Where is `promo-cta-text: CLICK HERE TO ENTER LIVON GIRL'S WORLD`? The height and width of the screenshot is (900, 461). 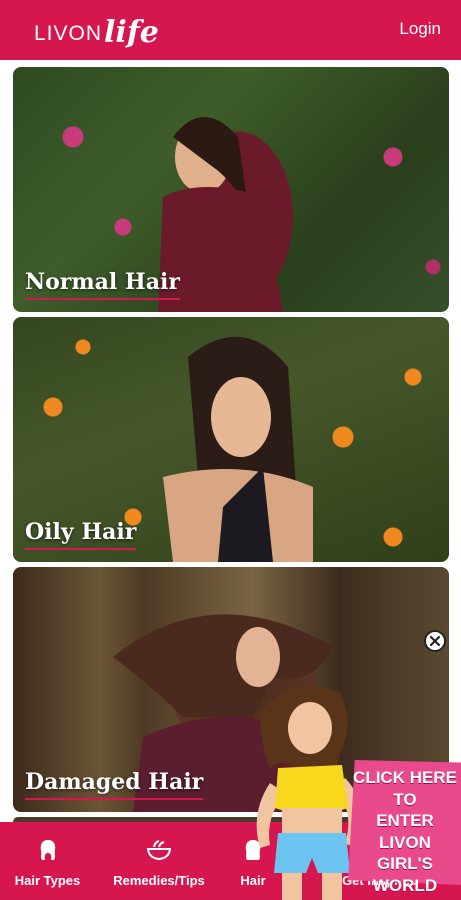
promo-cta-text: CLICK HERE TO ENTER LIVON GIRL'S WORLD is located at coordinates (405, 831).